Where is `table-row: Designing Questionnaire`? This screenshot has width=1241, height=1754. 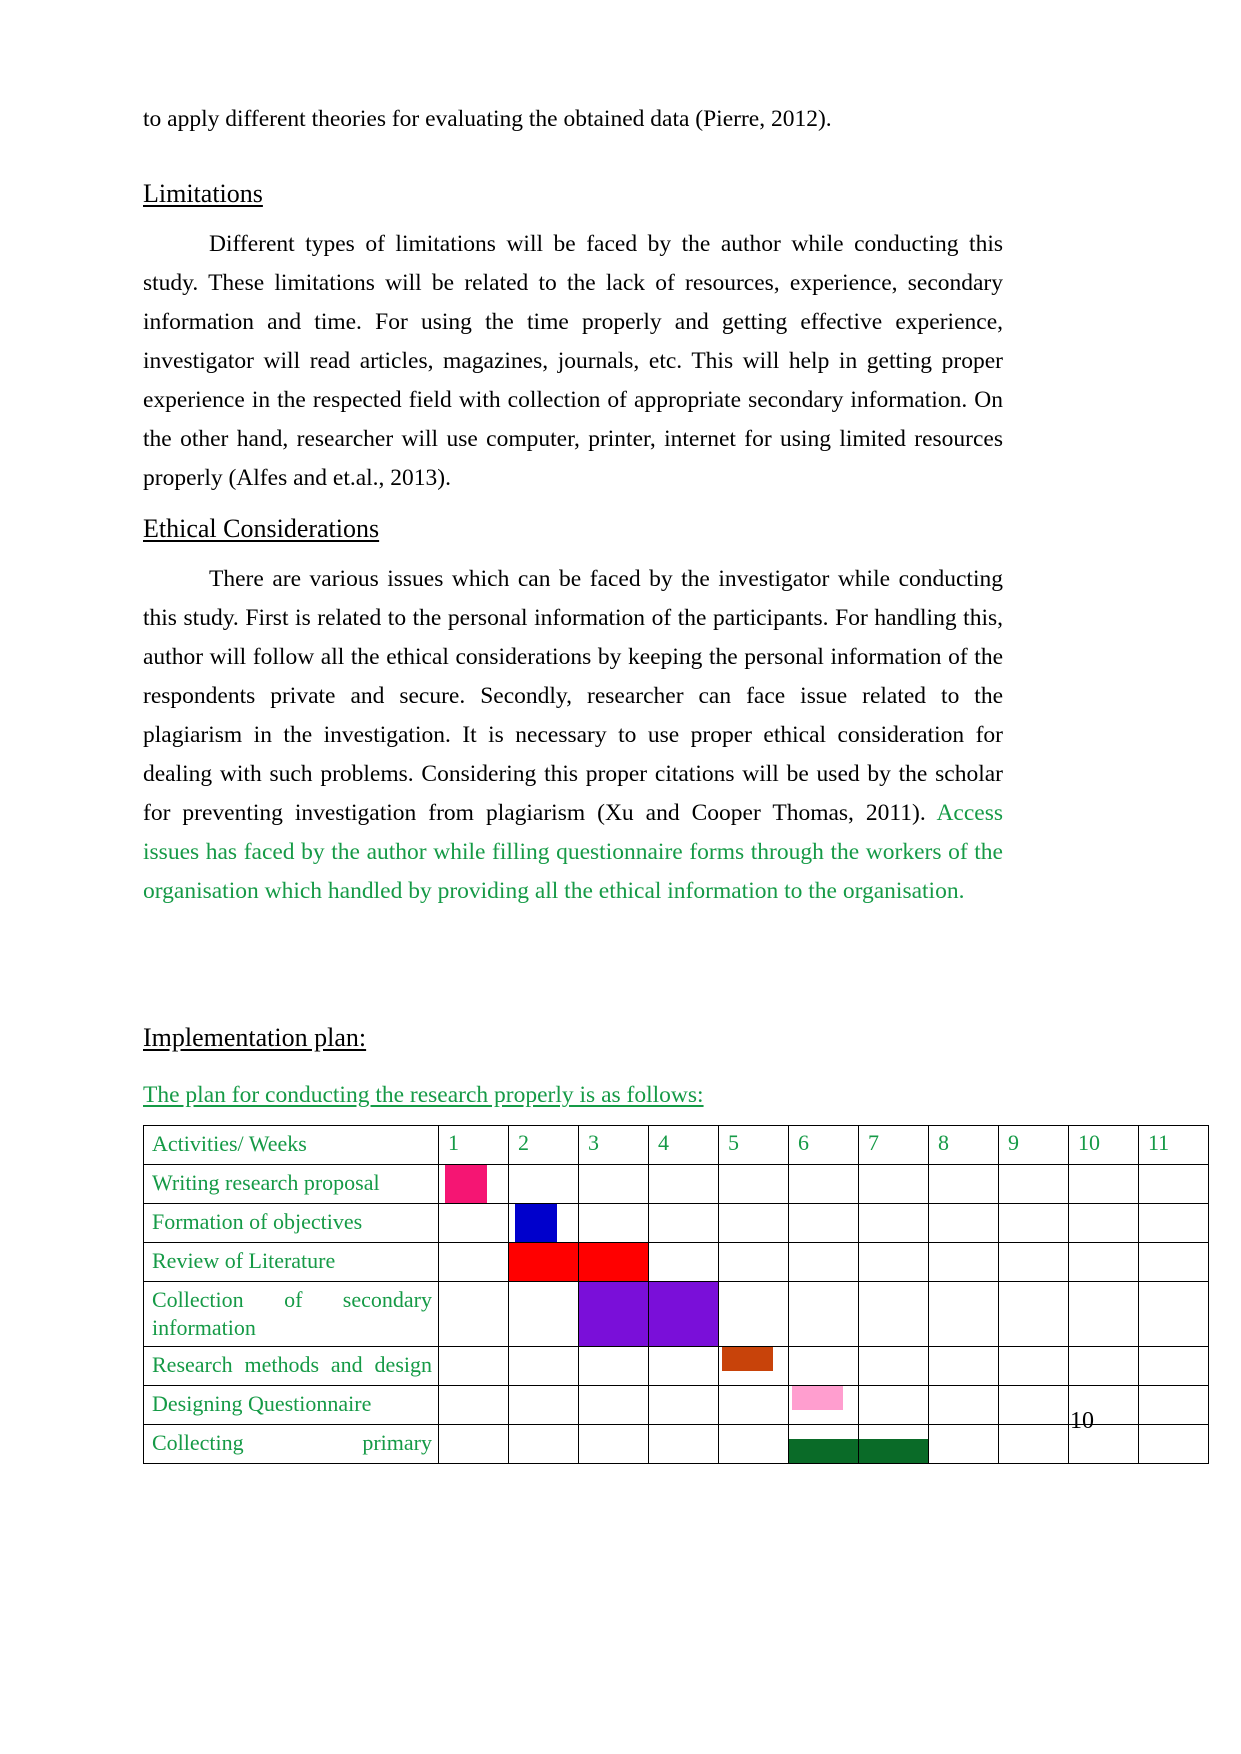
table-row: Designing Questionnaire is located at coordinates (676, 1405).